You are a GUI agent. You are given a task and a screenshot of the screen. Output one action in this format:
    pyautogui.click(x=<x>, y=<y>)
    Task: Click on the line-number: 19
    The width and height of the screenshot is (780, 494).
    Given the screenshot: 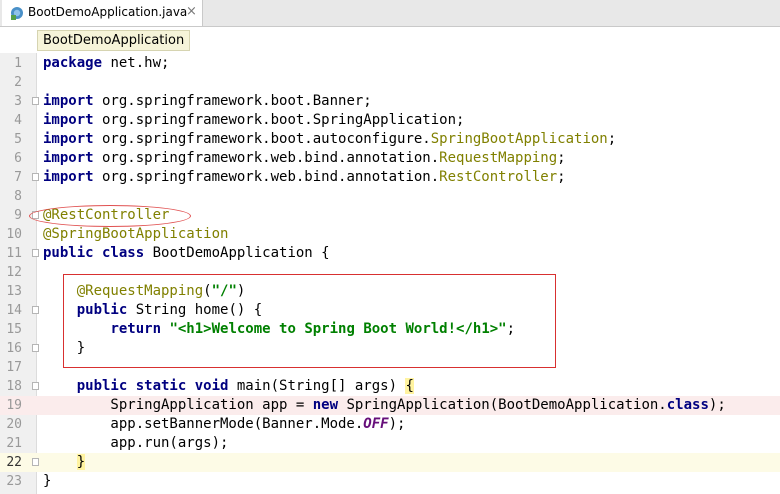 What is the action you would take?
    pyautogui.click(x=14, y=405)
    